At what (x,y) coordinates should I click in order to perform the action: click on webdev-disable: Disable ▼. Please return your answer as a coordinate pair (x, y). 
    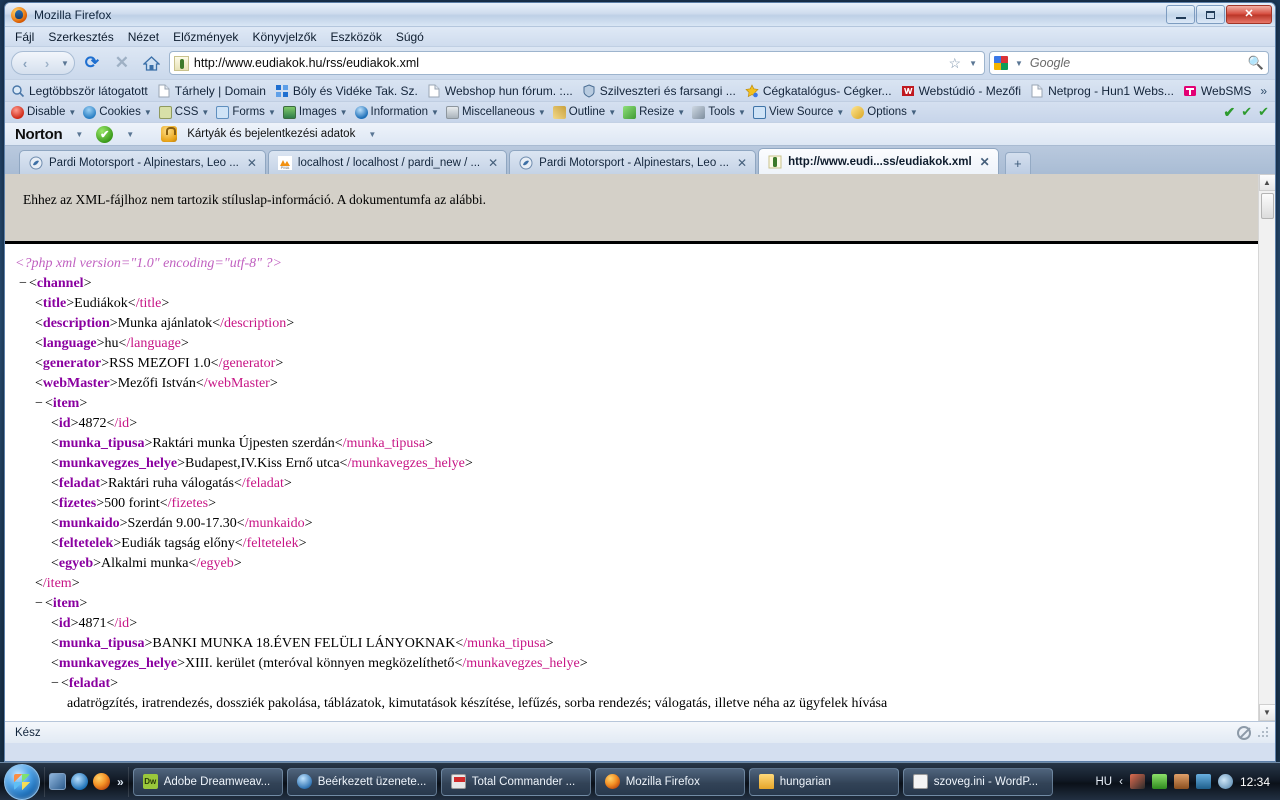
    Looking at the image, I should click on (43, 112).